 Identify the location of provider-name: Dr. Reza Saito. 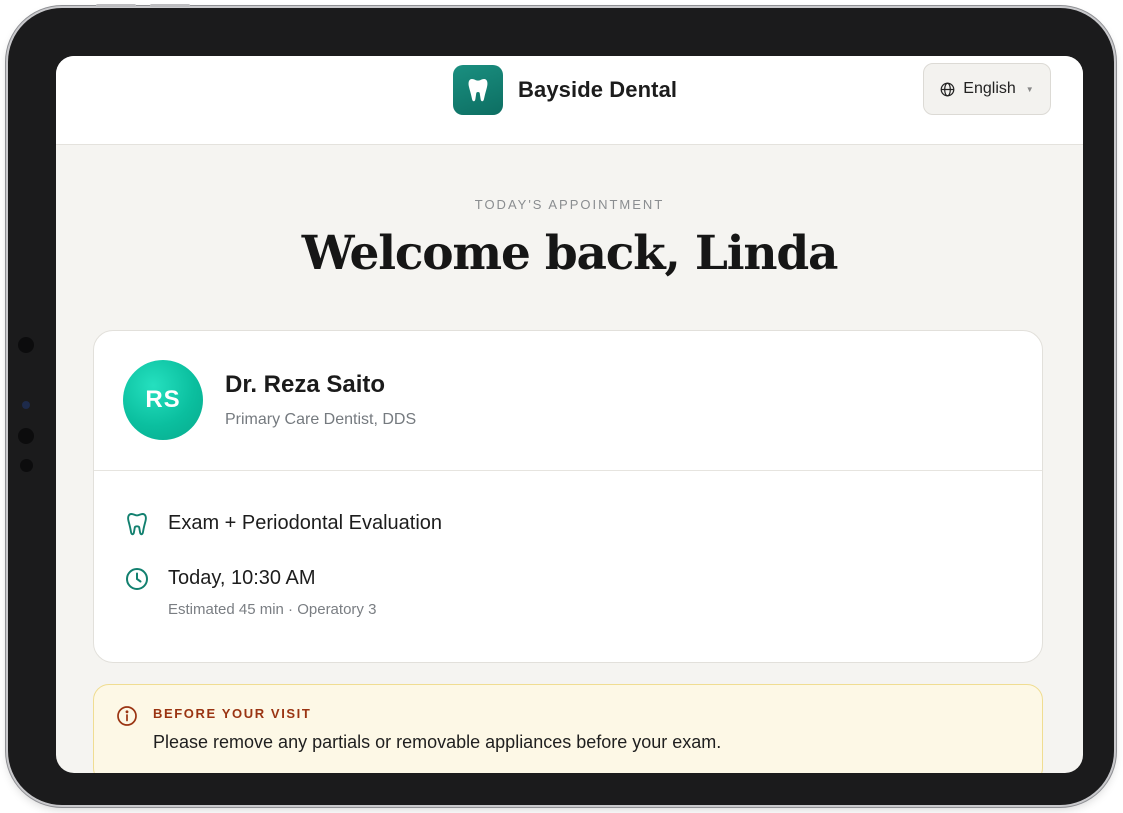
(305, 384).